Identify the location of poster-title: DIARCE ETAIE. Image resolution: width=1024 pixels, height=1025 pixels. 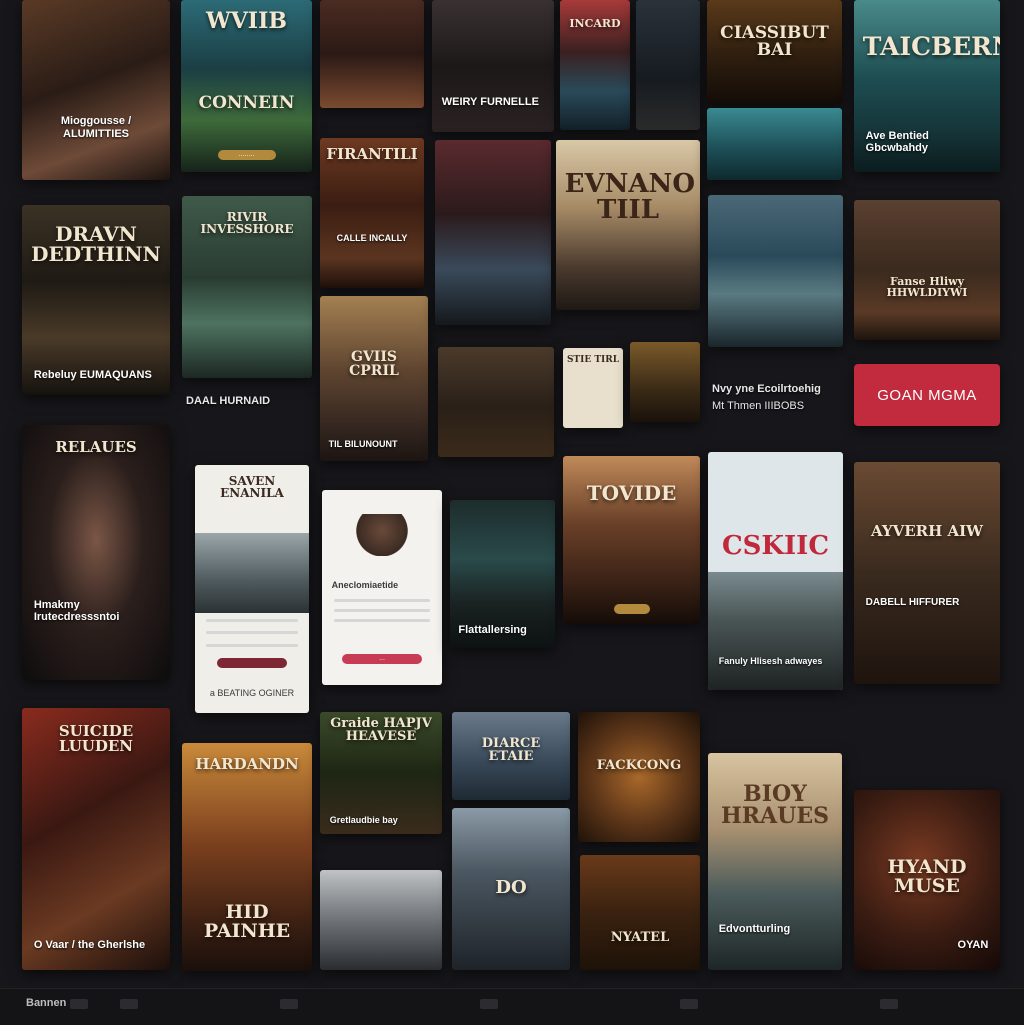
(511, 749).